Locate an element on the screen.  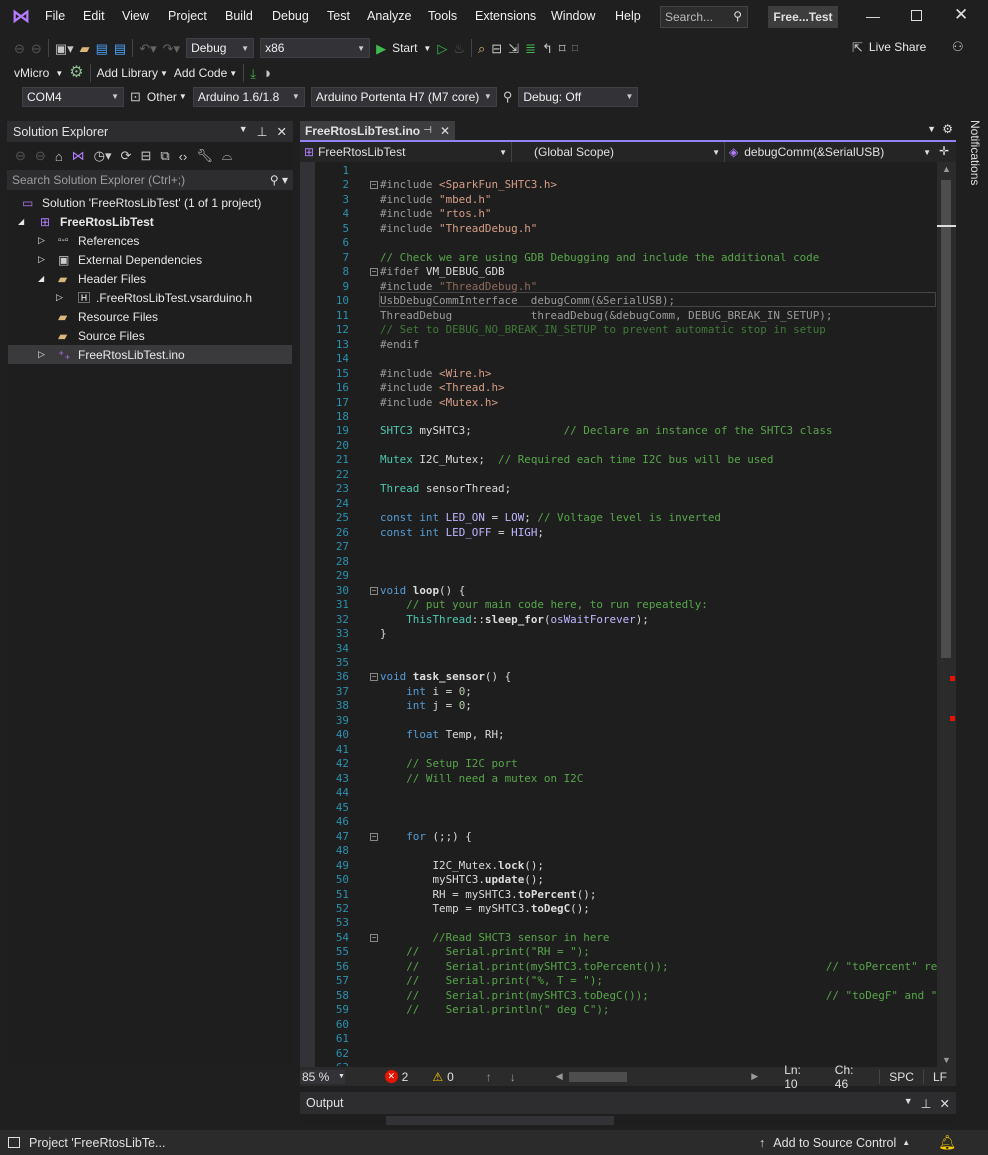
menu-view: View is located at coordinates (135, 16).